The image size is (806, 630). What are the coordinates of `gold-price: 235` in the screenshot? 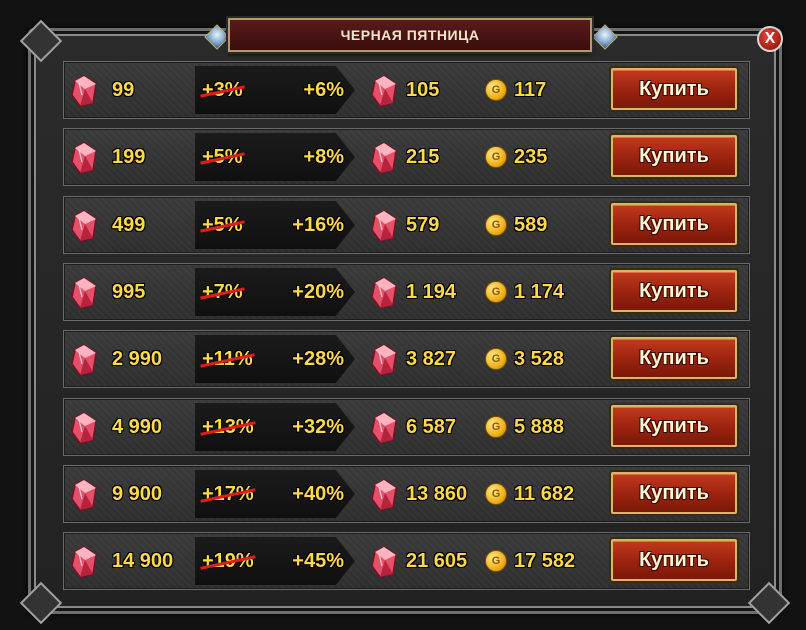 It's located at (531, 157).